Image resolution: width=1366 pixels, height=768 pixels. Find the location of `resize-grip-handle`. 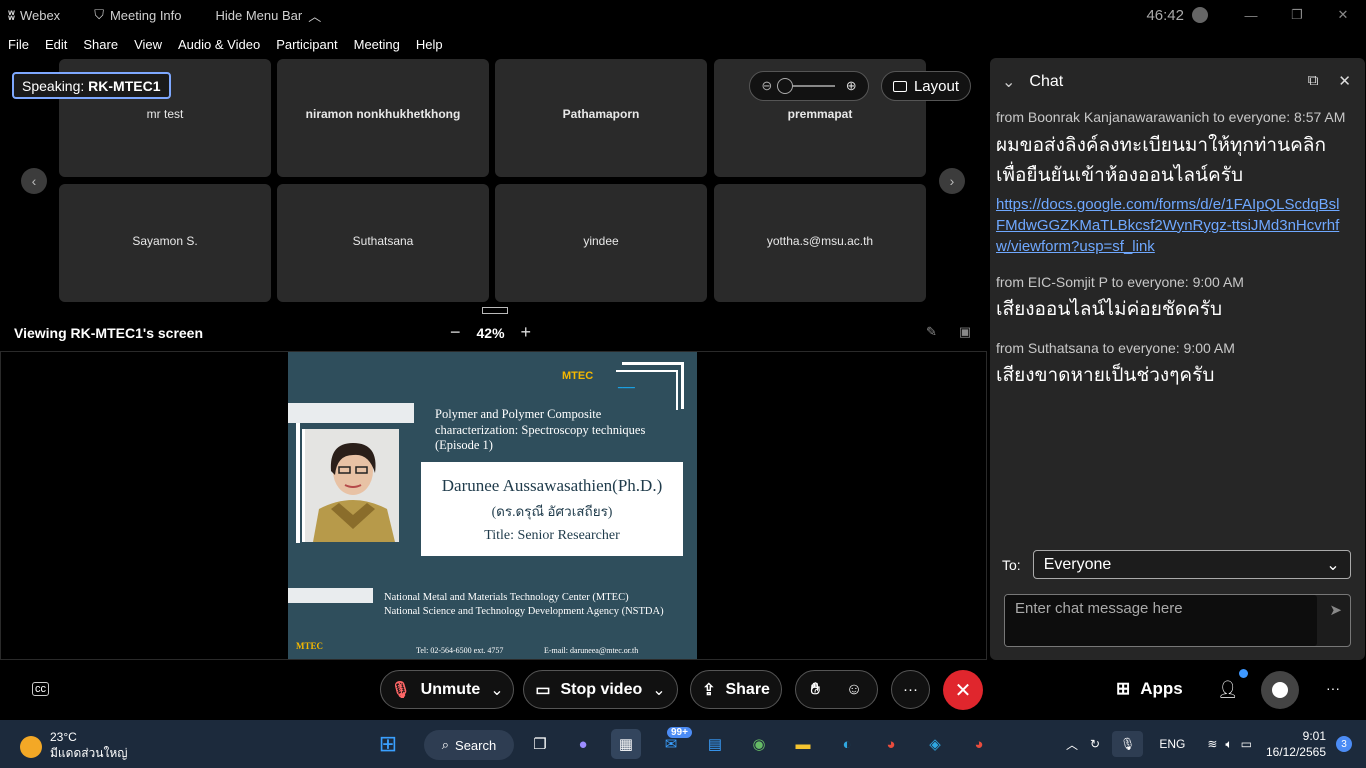

resize-grip-handle is located at coordinates (495, 310).